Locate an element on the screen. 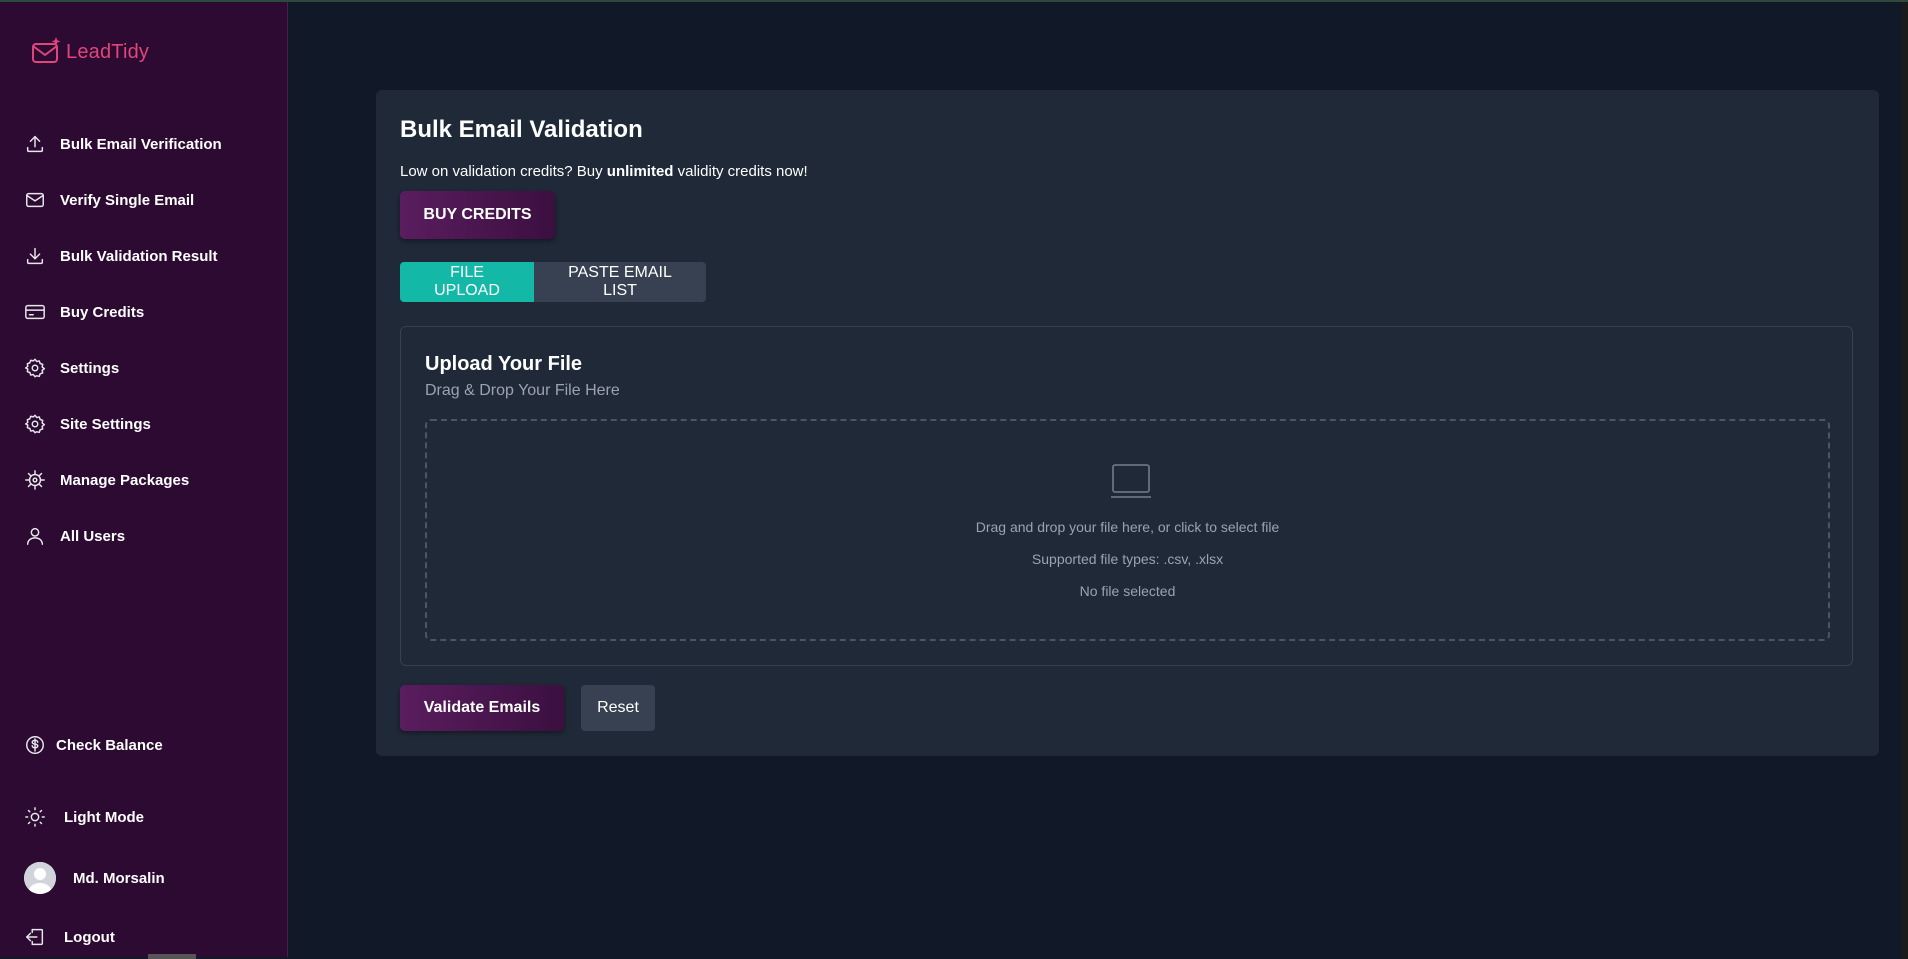 Image resolution: width=1908 pixels, height=959 pixels. upload-subtitle: Drag & Drop Your File Here is located at coordinates (522, 390).